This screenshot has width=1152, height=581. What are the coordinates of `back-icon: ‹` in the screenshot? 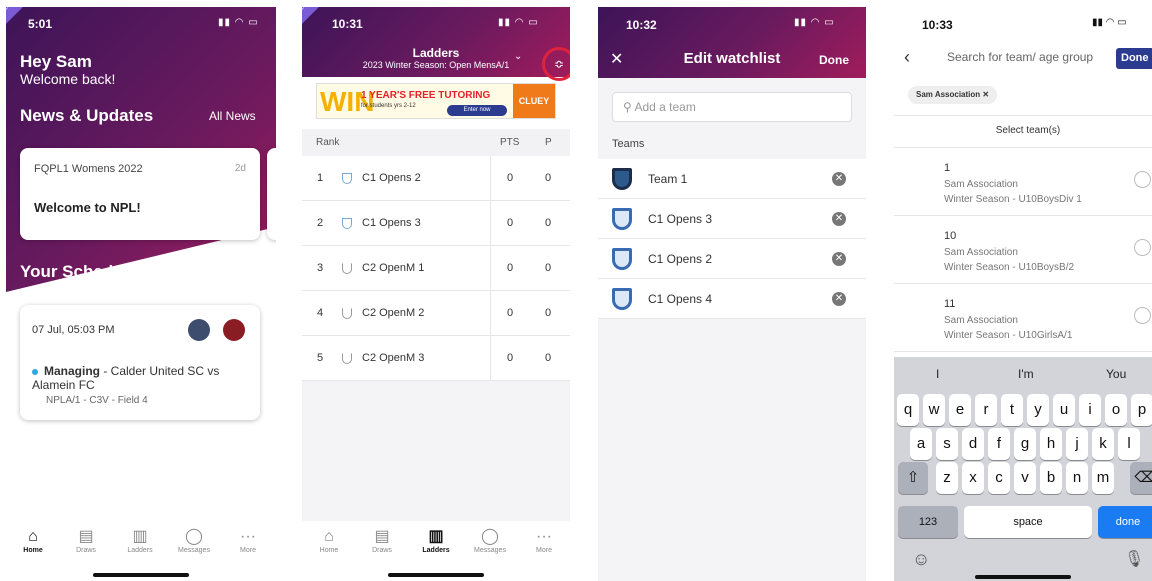 It's located at (907, 57).